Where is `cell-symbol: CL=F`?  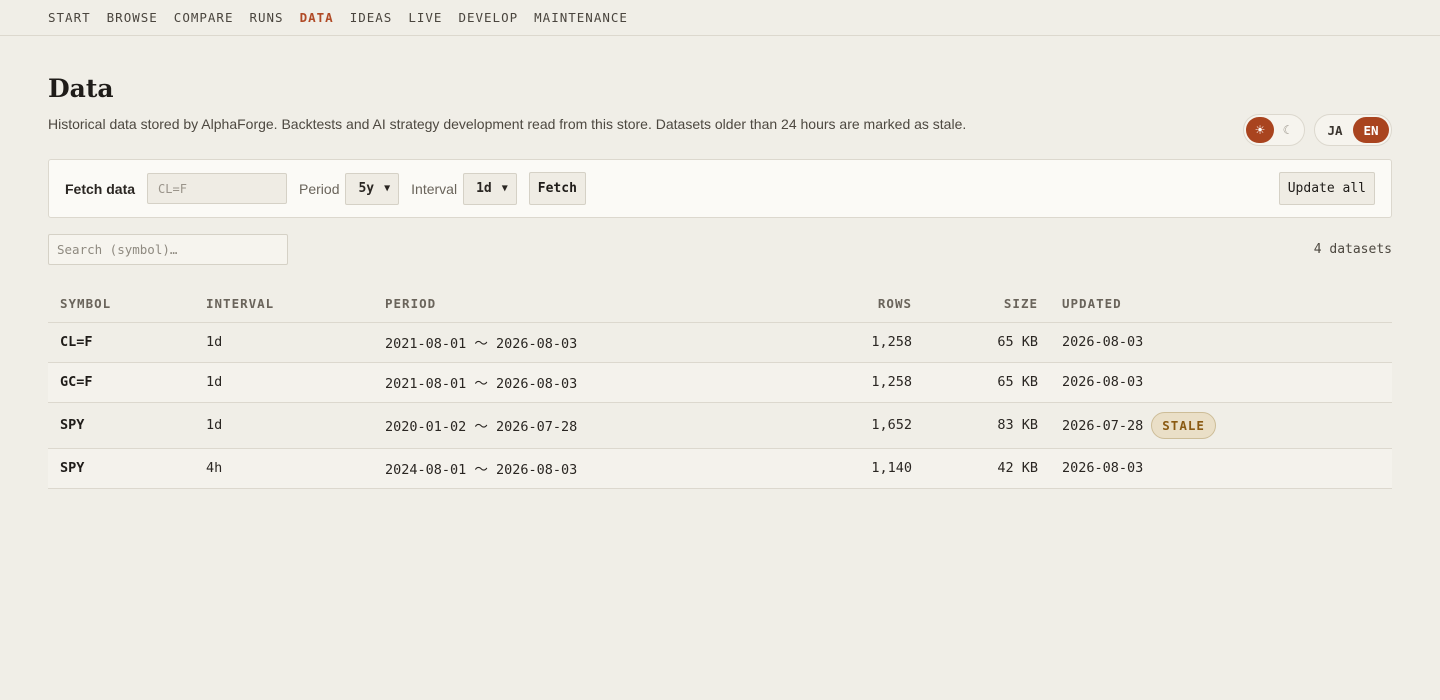
cell-symbol: CL=F is located at coordinates (121, 342).